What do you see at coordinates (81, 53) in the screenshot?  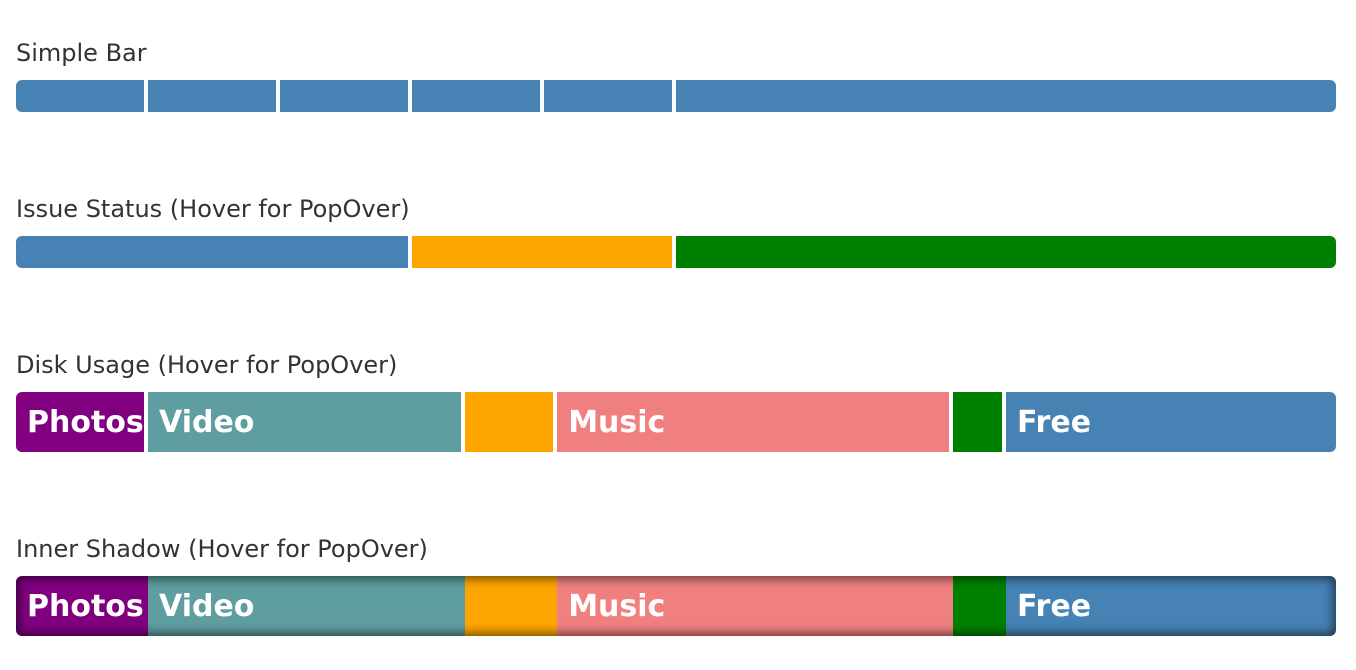 I see `section-title: Simple Bar` at bounding box center [81, 53].